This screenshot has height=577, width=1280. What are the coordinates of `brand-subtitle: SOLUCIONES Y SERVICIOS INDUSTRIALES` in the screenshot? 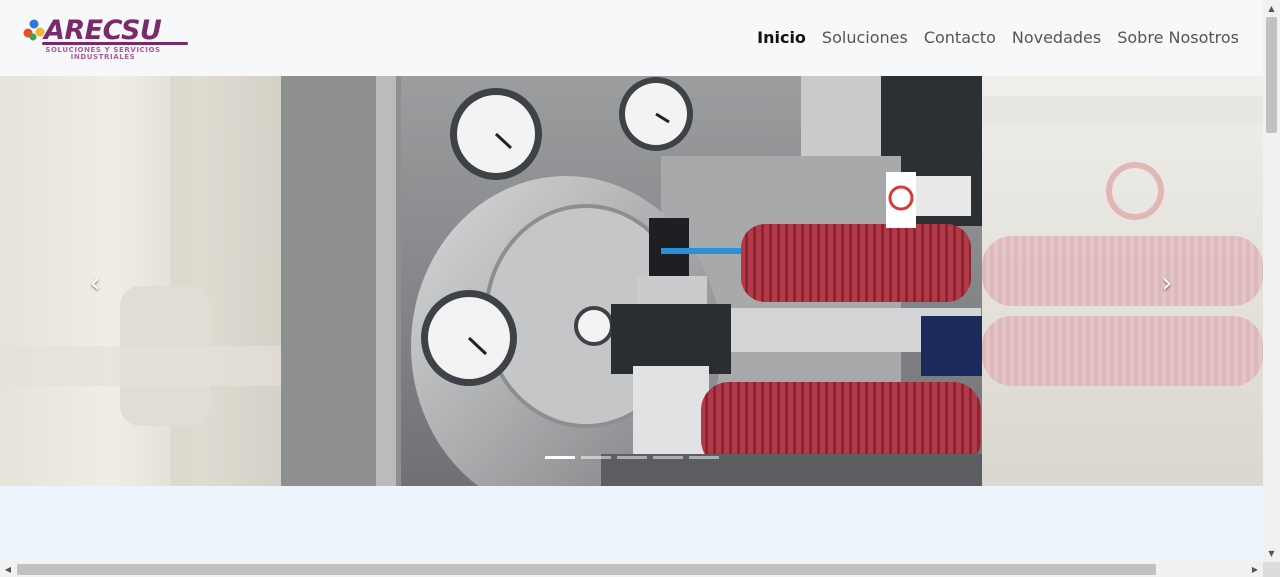 It's located at (103, 54).